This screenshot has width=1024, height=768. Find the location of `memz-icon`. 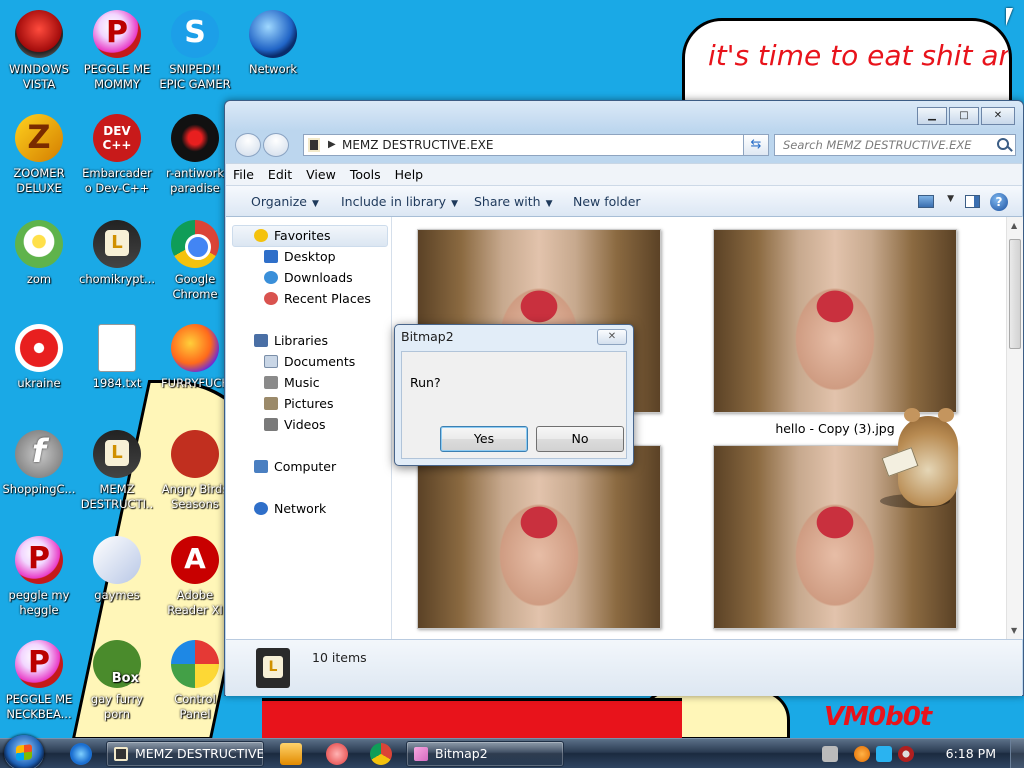

memz-icon is located at coordinates (117, 454).